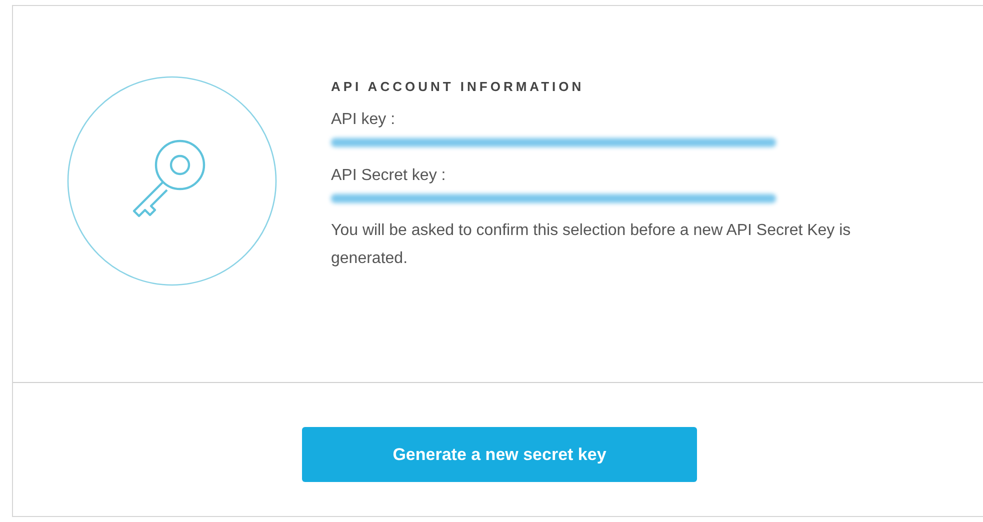 The image size is (983, 522). Describe the element at coordinates (457, 86) in the screenshot. I see `section-heading: API ACCOUNT INFORMATION` at that location.